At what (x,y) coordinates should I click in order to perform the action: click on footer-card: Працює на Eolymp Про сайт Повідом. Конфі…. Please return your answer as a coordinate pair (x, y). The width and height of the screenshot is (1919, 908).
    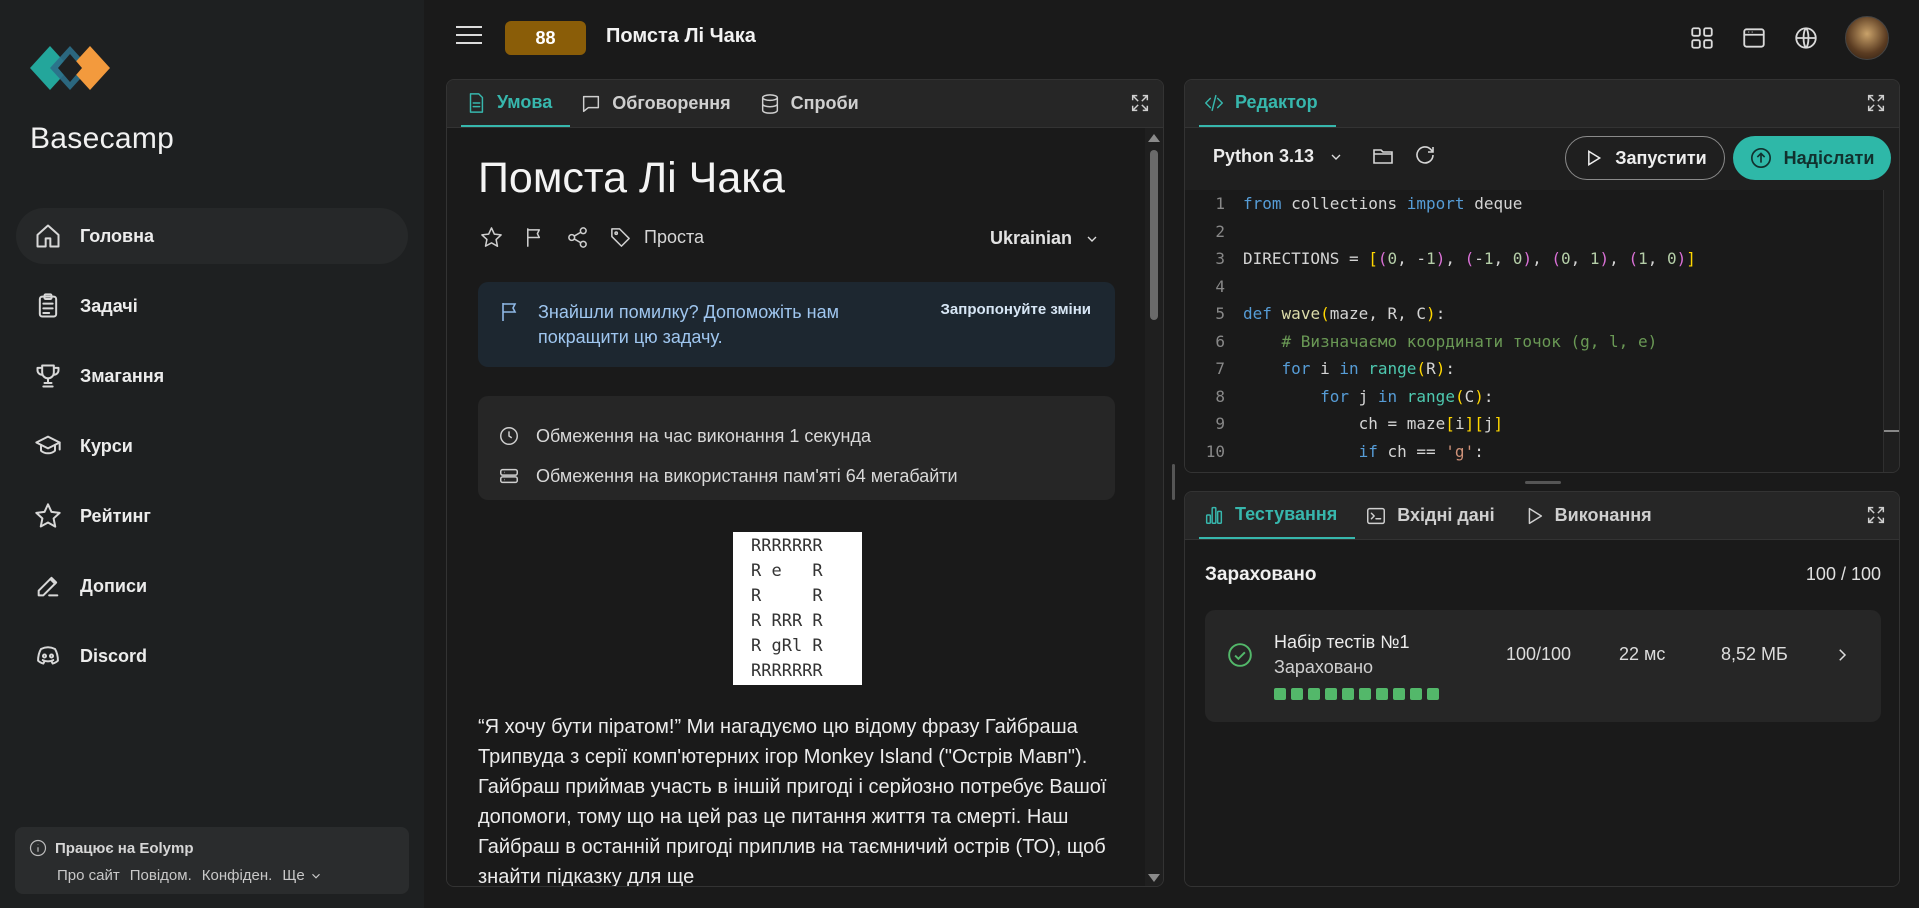
    Looking at the image, I should click on (212, 860).